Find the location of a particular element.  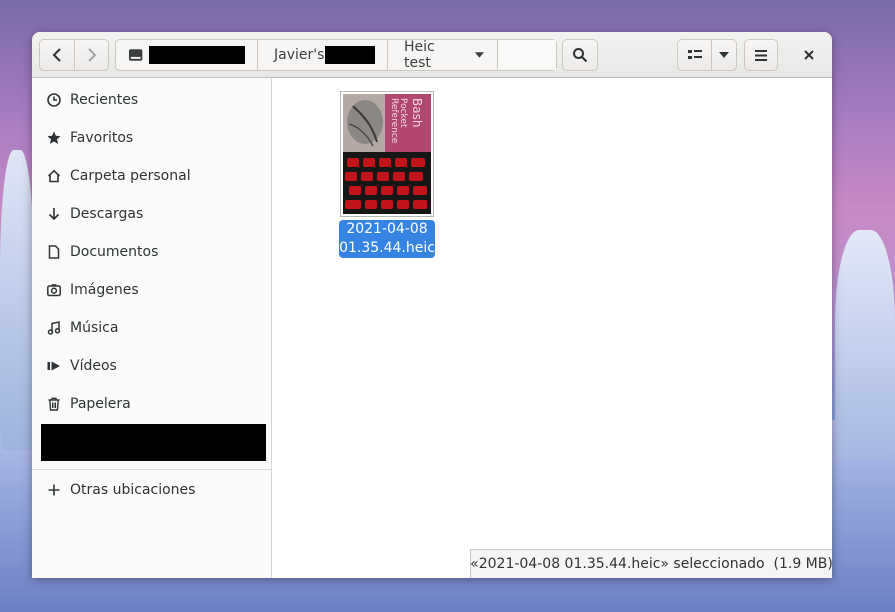

sidebar-item-label: Favoritos is located at coordinates (102, 138).